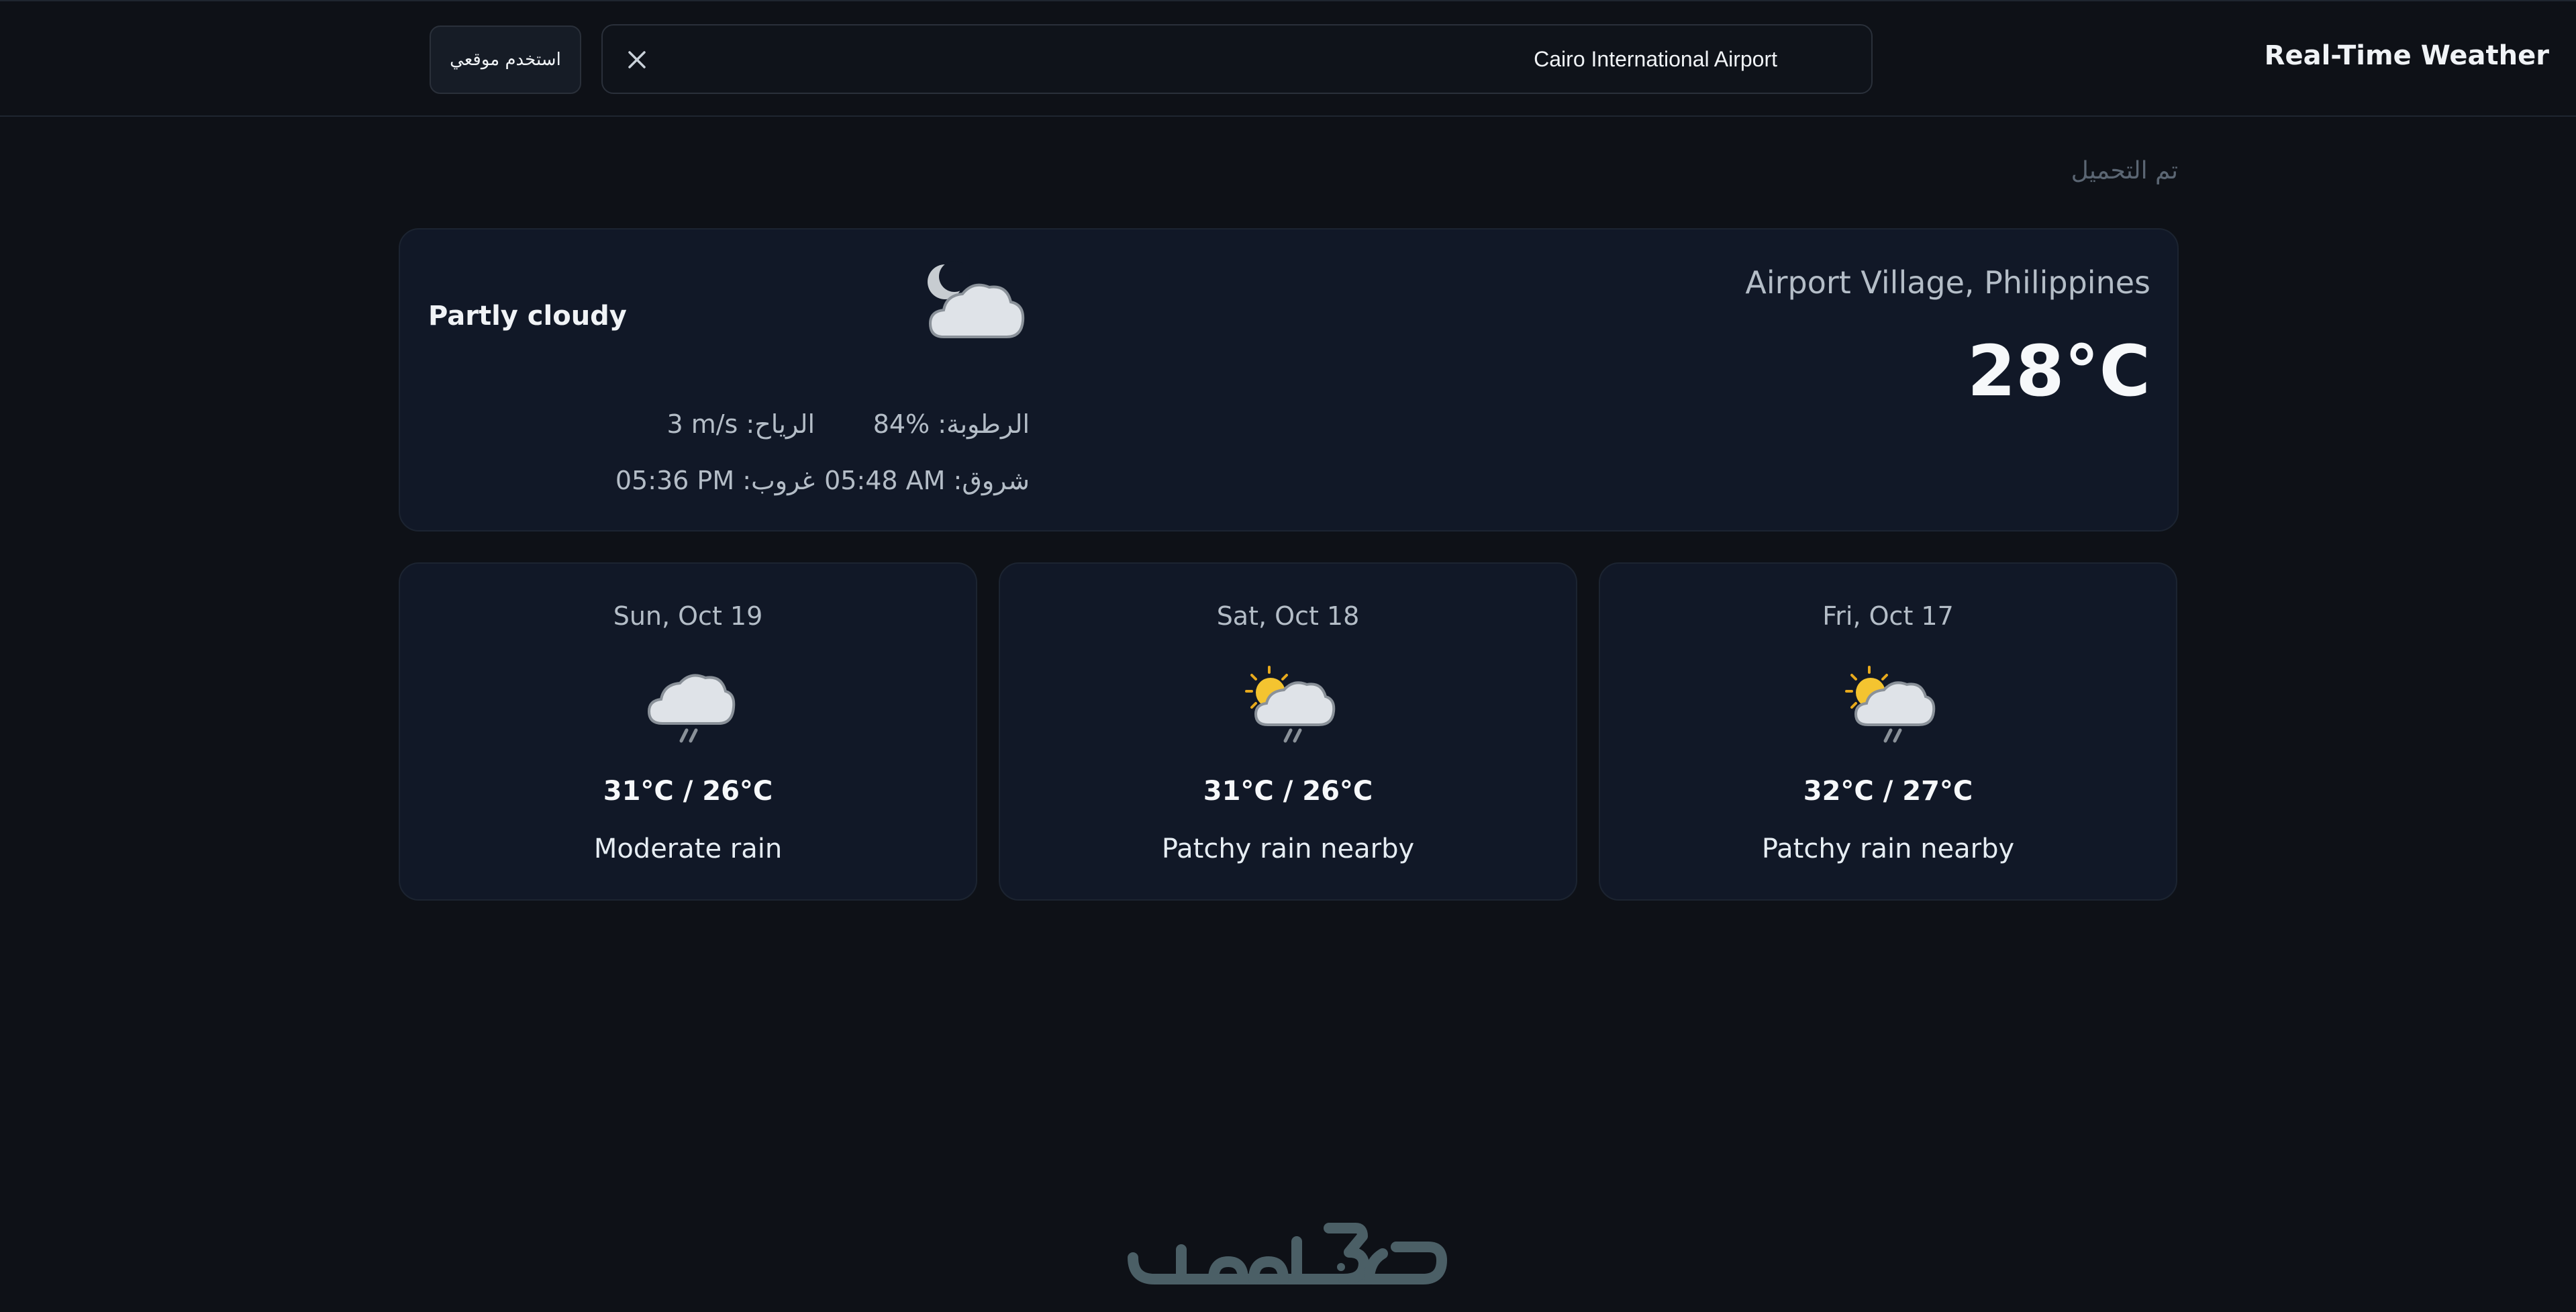 The image size is (2576, 1312). Describe the element at coordinates (1254, 59) in the screenshot. I see `location-search-input` at that location.